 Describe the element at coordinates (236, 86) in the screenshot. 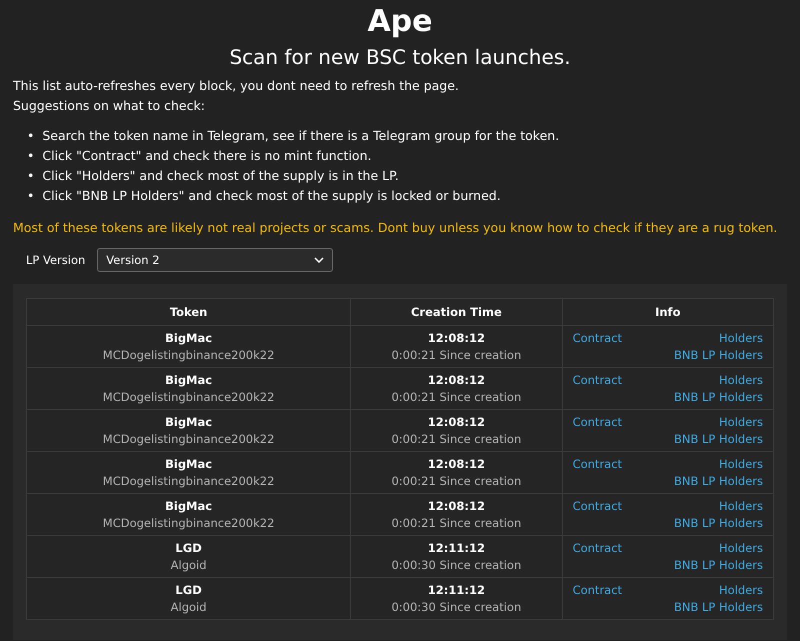

I see `intro-text: This list auto-refreshes every block, you dont need to refresh the page.` at that location.